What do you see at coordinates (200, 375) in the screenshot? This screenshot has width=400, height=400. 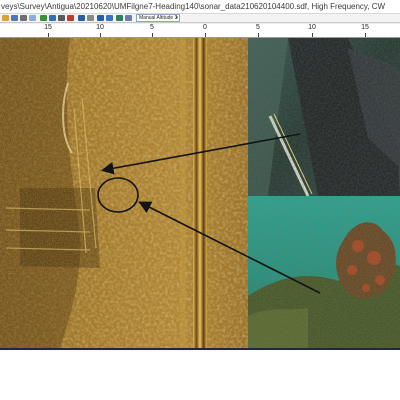 I see `blank-area` at bounding box center [200, 375].